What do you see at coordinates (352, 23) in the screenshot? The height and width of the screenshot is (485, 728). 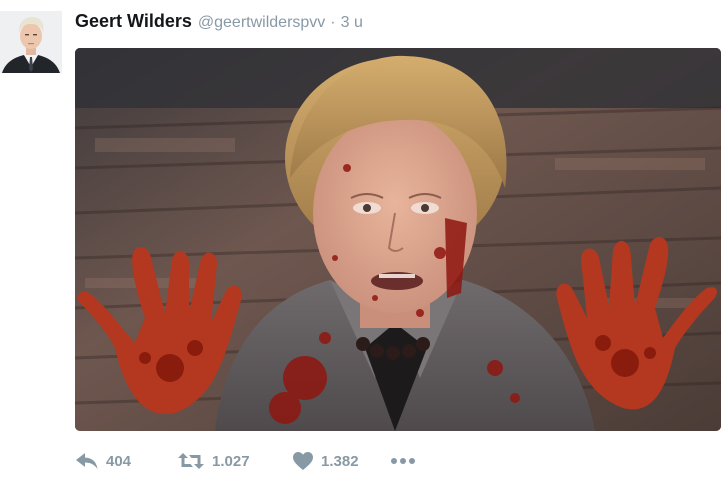 I see `tweet-timestamp: 3 u` at bounding box center [352, 23].